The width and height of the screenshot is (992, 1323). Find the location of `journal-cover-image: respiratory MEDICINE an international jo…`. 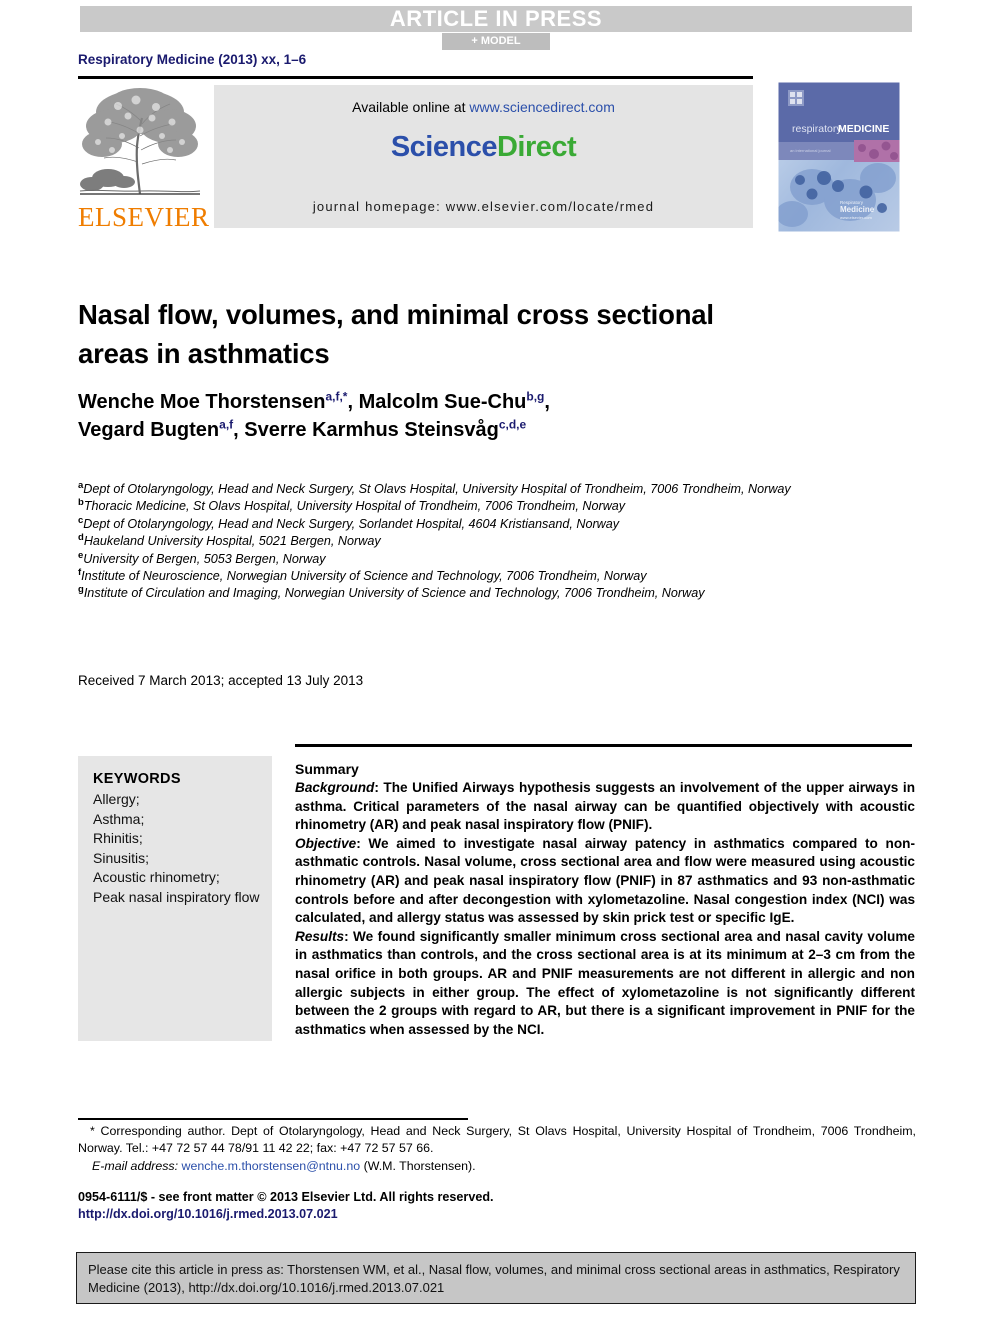

journal-cover-image: respiratory MEDICINE an international jo… is located at coordinates (839, 157).